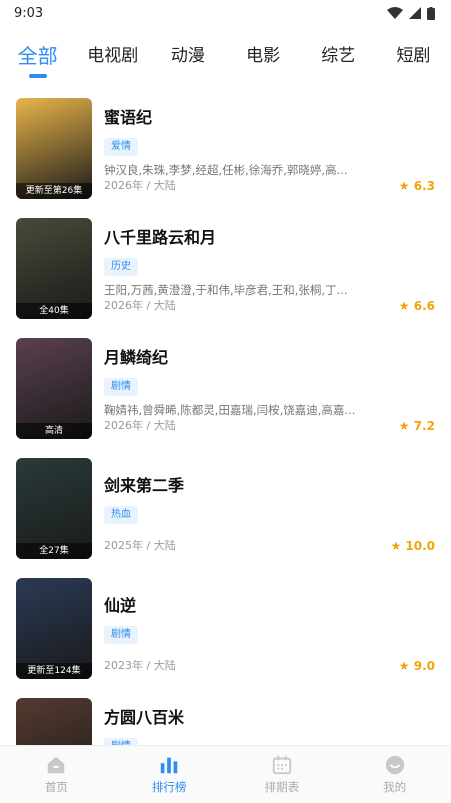 The image size is (451, 803). Describe the element at coordinates (121, 267) in the screenshot. I see `genre-tag: 历史` at that location.